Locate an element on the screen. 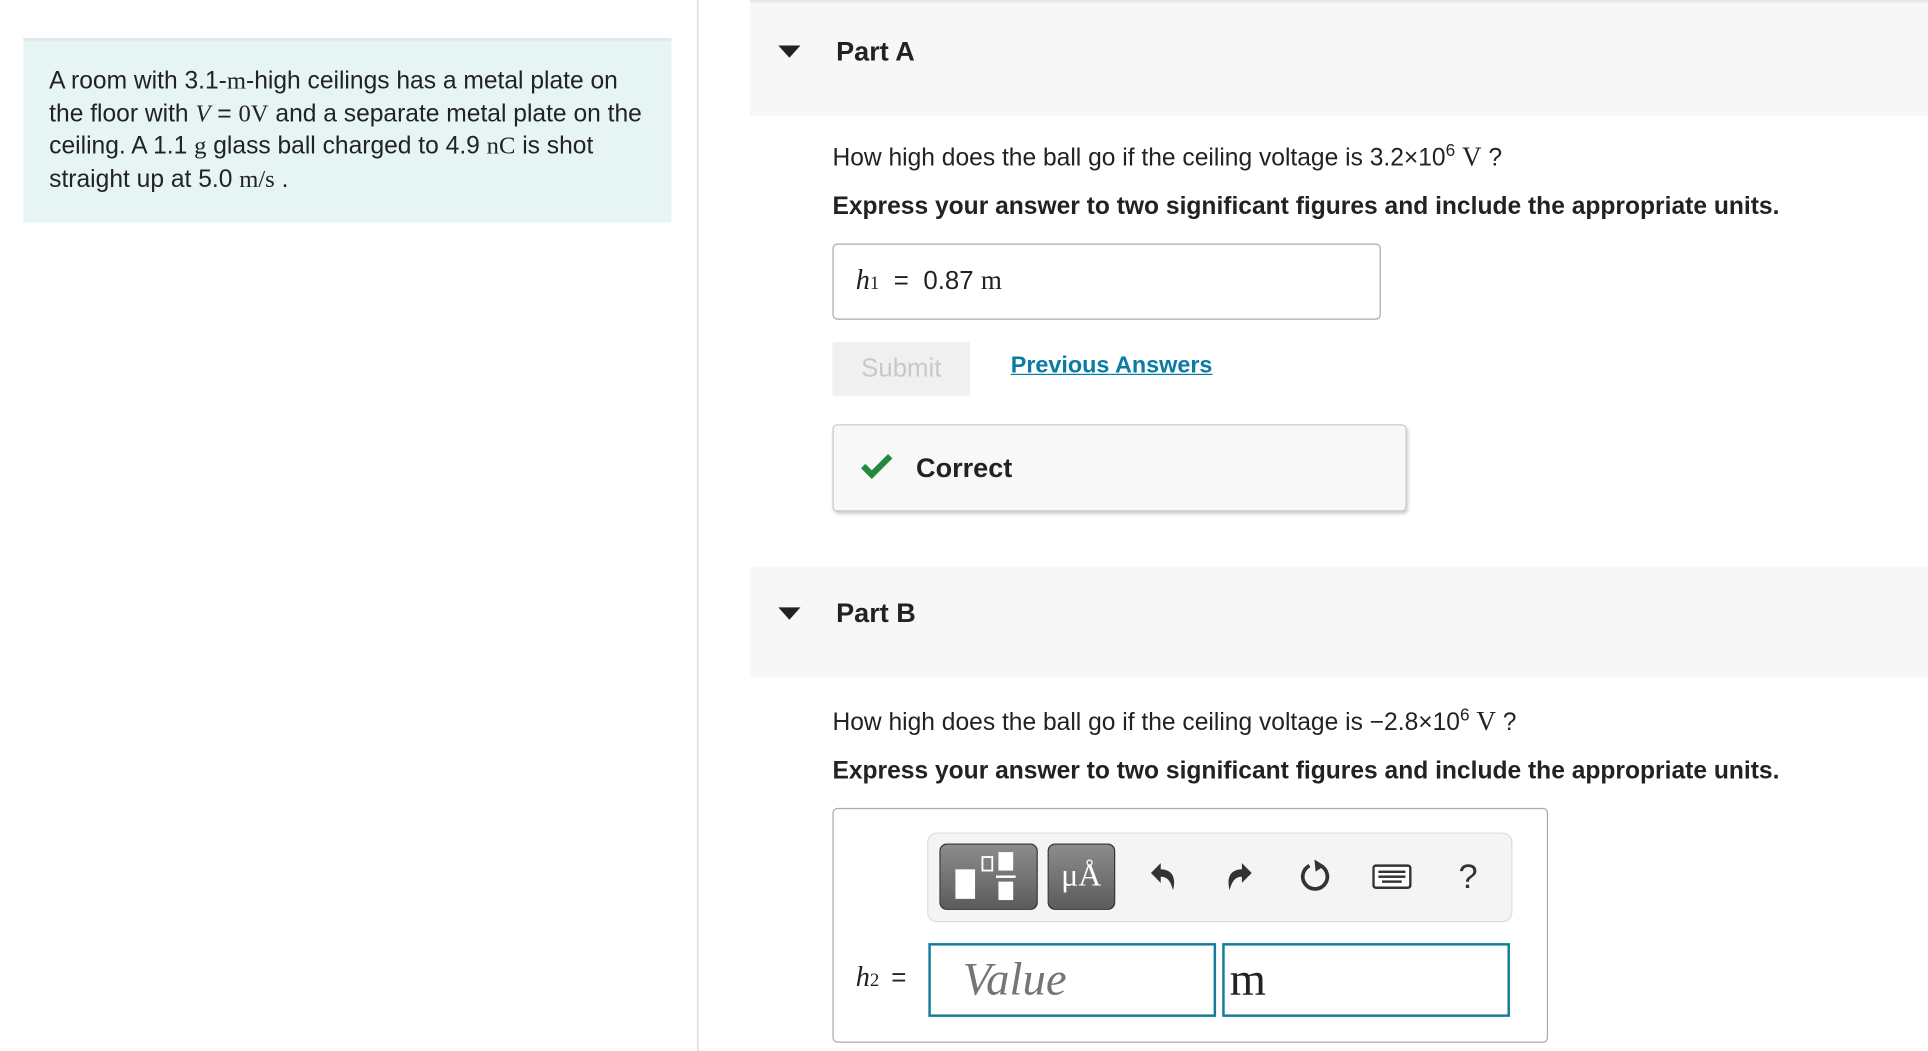 The width and height of the screenshot is (1928, 1051). reset-button is located at coordinates (1316, 877).